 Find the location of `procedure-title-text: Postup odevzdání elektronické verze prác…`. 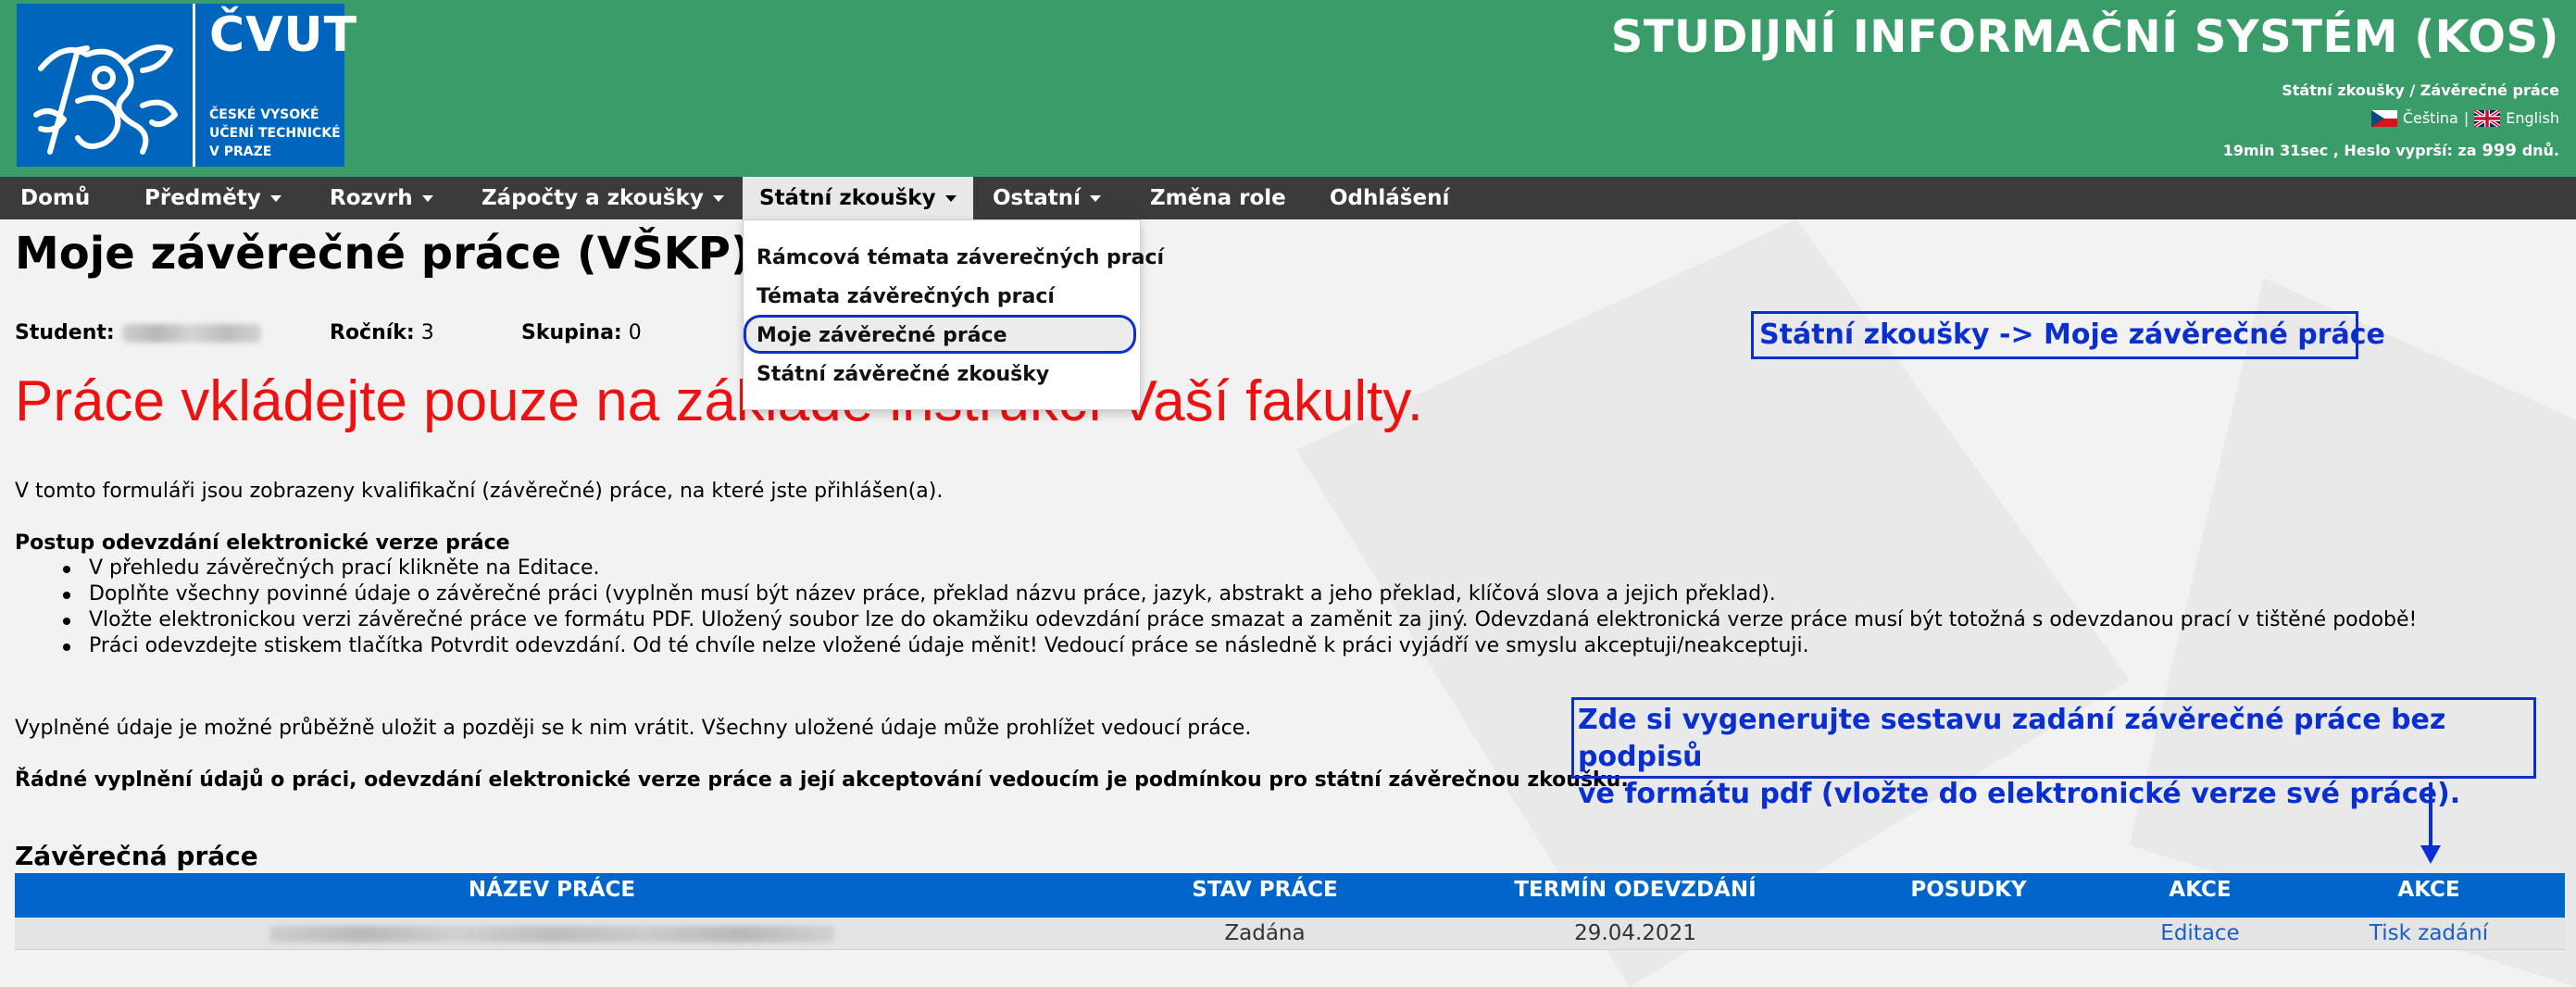

procedure-title-text: Postup odevzdání elektronické verze prác… is located at coordinates (263, 543).